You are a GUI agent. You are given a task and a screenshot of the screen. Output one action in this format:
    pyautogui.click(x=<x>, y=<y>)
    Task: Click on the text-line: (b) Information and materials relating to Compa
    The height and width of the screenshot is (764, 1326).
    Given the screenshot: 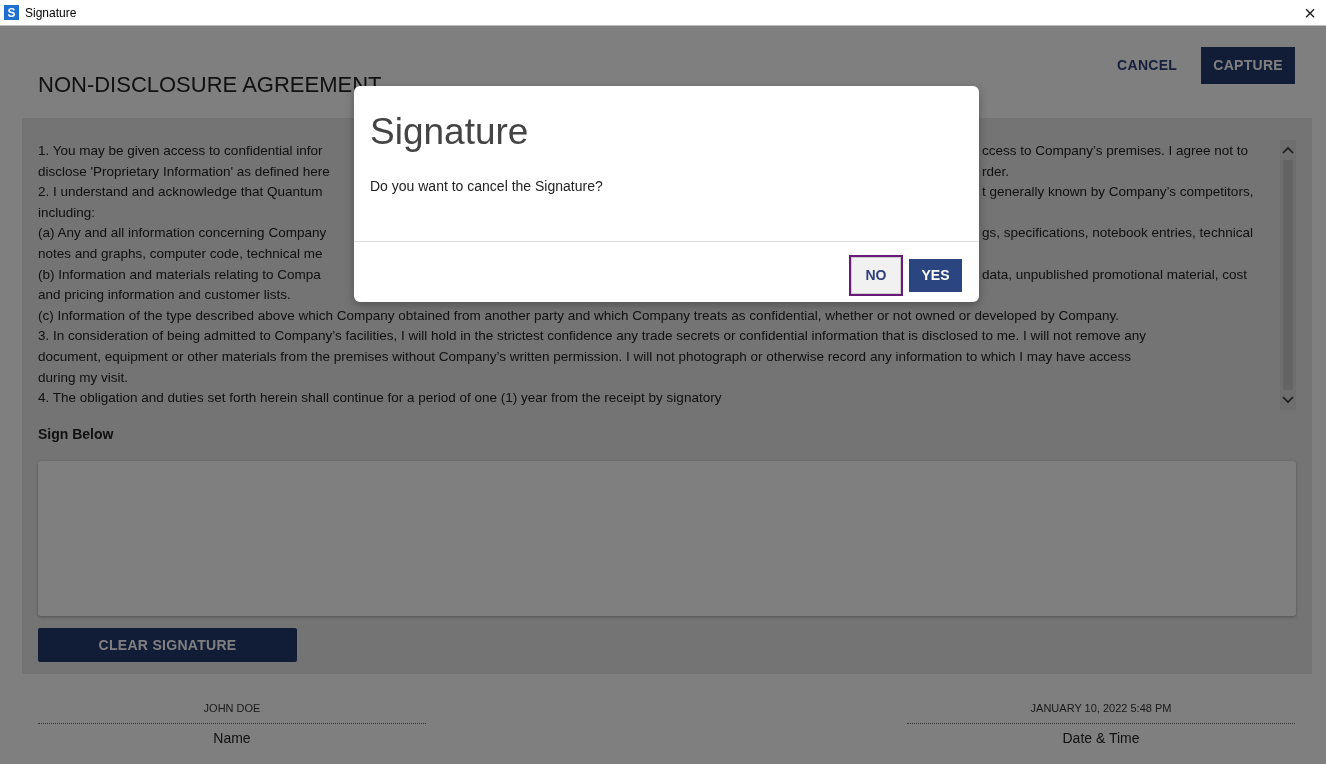 What is the action you would take?
    pyautogui.click(x=179, y=274)
    